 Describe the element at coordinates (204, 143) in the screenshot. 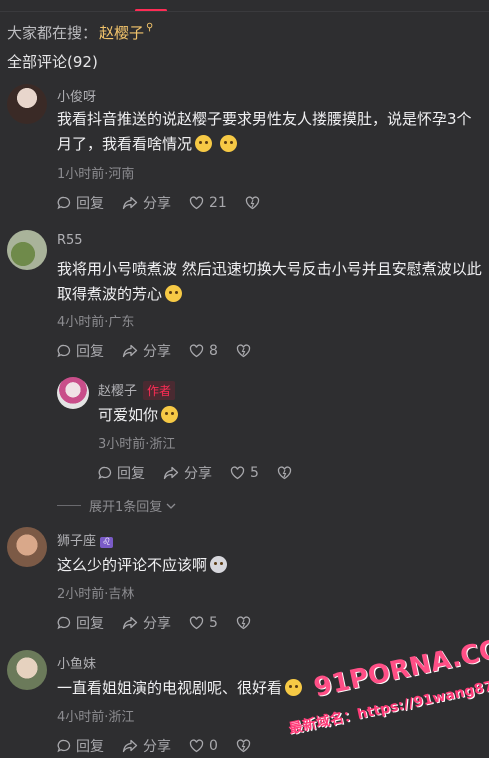

I see `grimace-emoji-icon` at that location.